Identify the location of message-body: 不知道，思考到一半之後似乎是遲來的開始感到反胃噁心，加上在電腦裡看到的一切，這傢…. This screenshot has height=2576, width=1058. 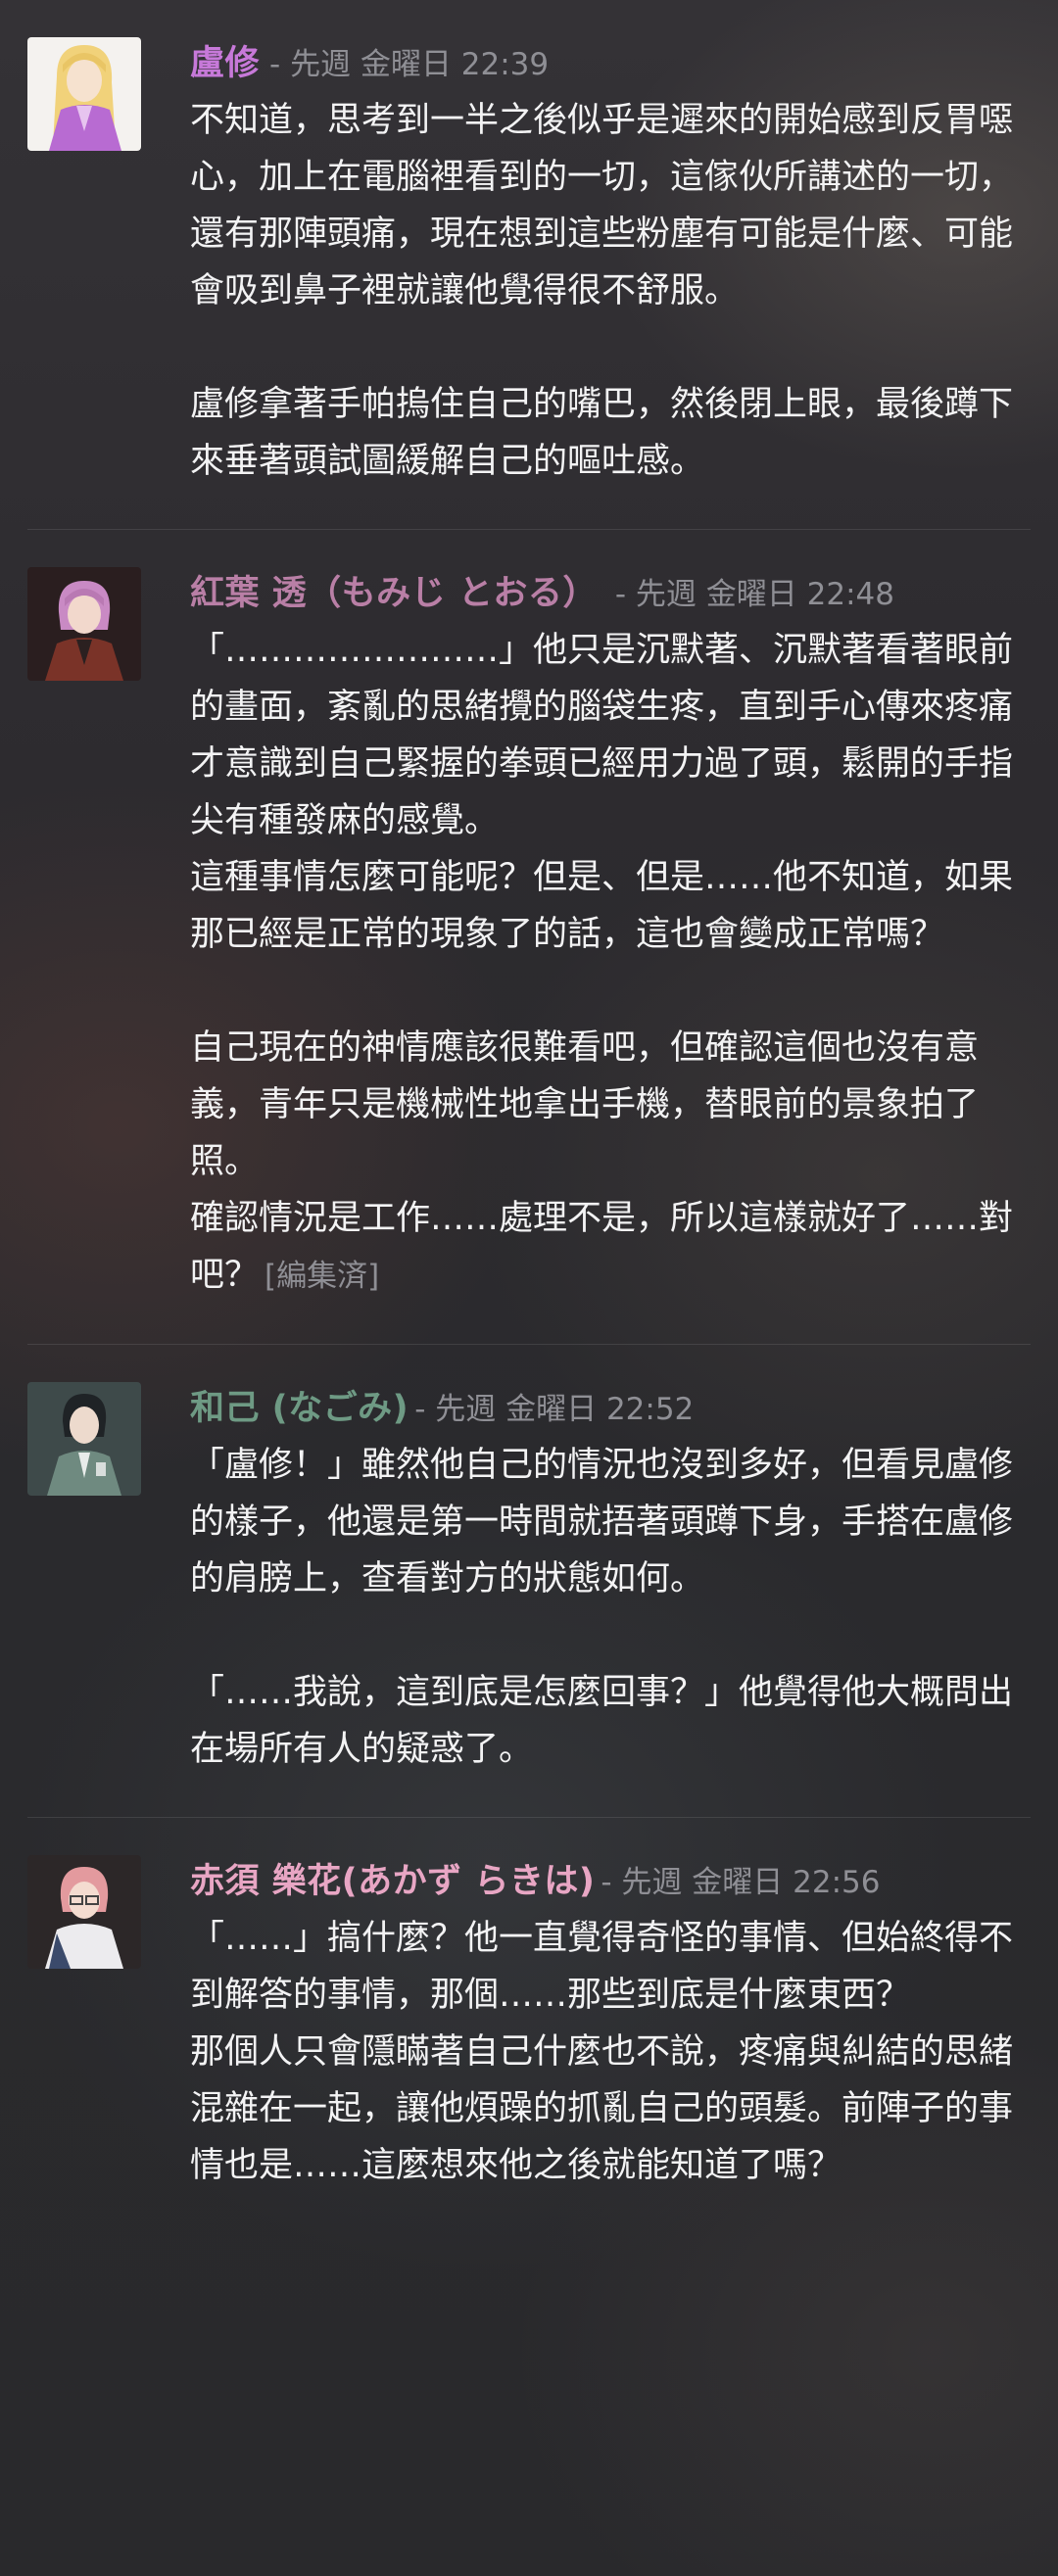
(602, 291).